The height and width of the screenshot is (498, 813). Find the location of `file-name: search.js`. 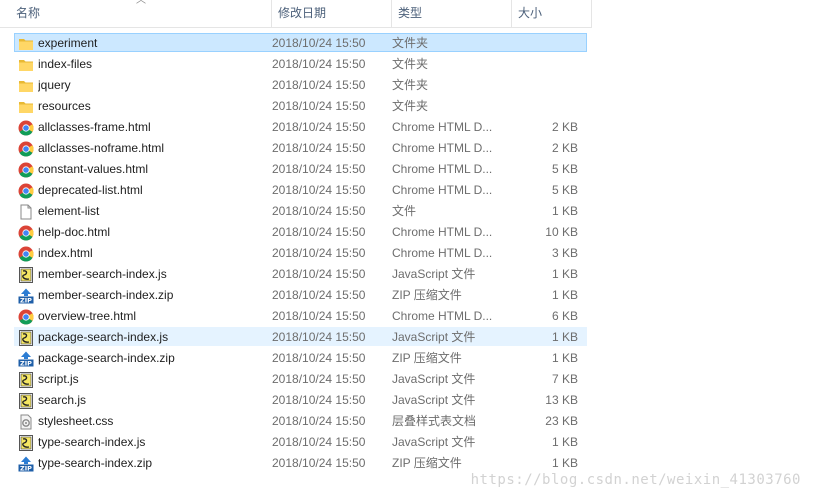

file-name: search.js is located at coordinates (62, 400).